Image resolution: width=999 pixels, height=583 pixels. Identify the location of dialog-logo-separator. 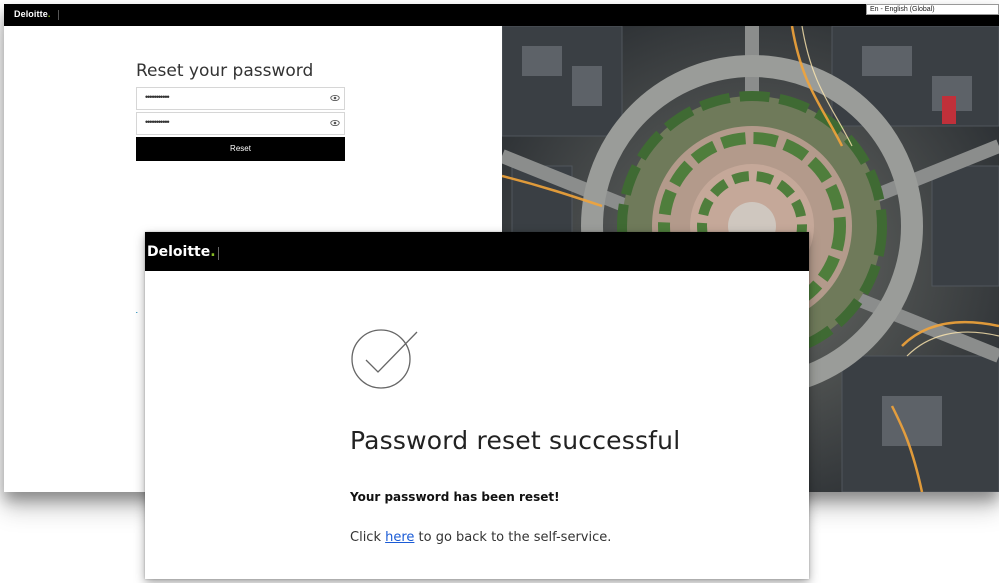
(218, 253).